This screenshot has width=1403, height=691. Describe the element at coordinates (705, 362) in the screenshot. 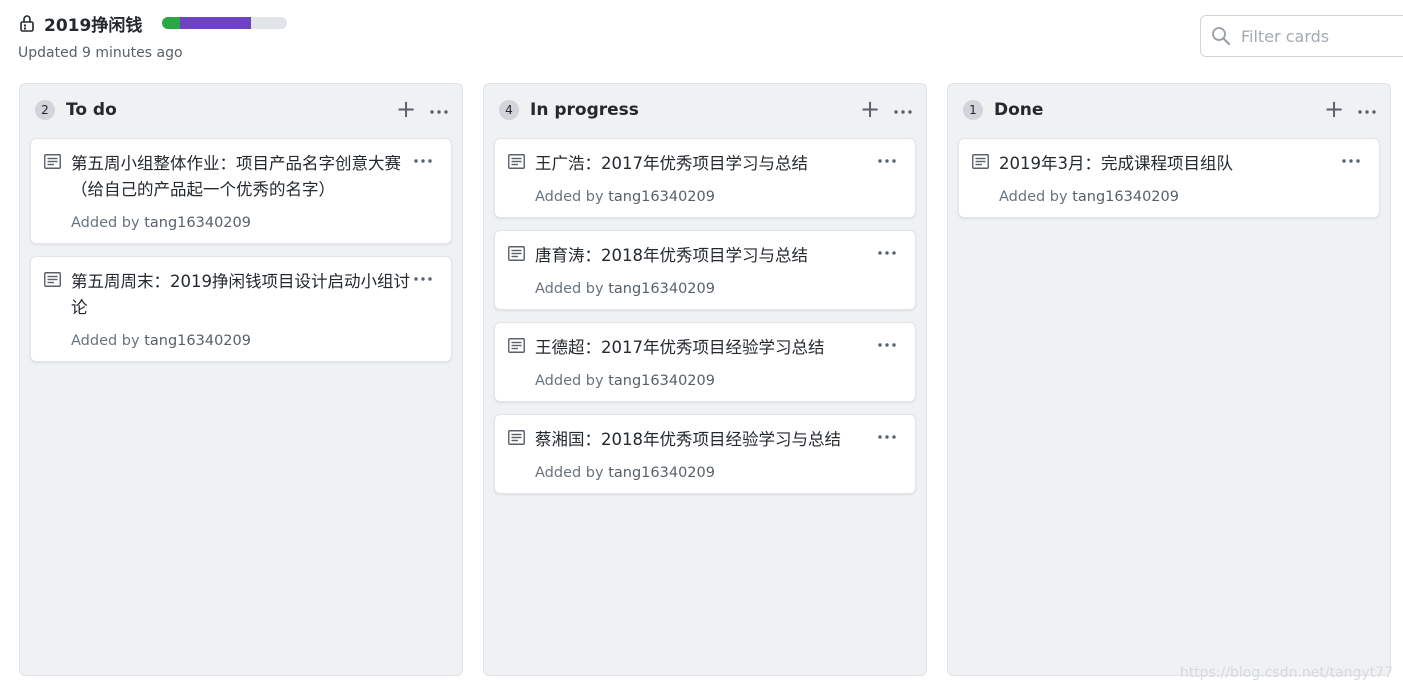

I see `note-card: 王德超：2017年优秀项目经验学习总结 Added by tang16340209` at that location.